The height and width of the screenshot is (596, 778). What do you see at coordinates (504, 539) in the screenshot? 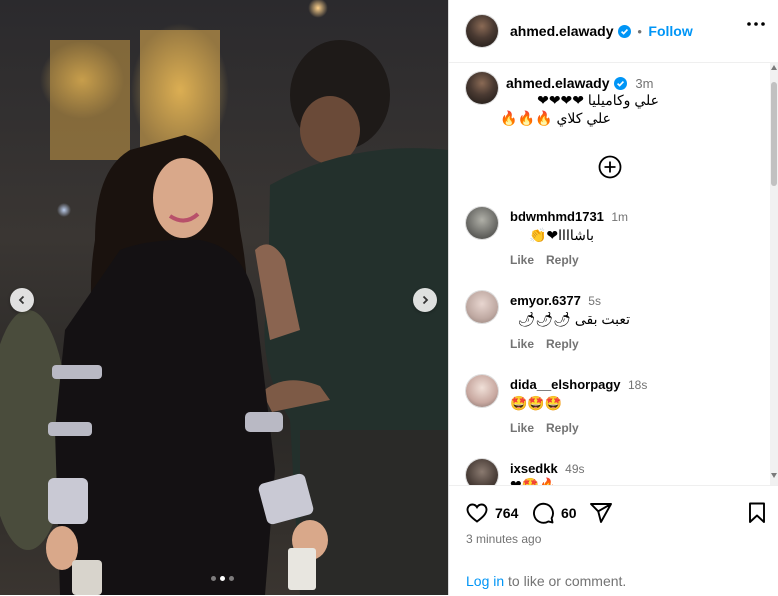
I see `post-timestamp: 3 minutes ago` at bounding box center [504, 539].